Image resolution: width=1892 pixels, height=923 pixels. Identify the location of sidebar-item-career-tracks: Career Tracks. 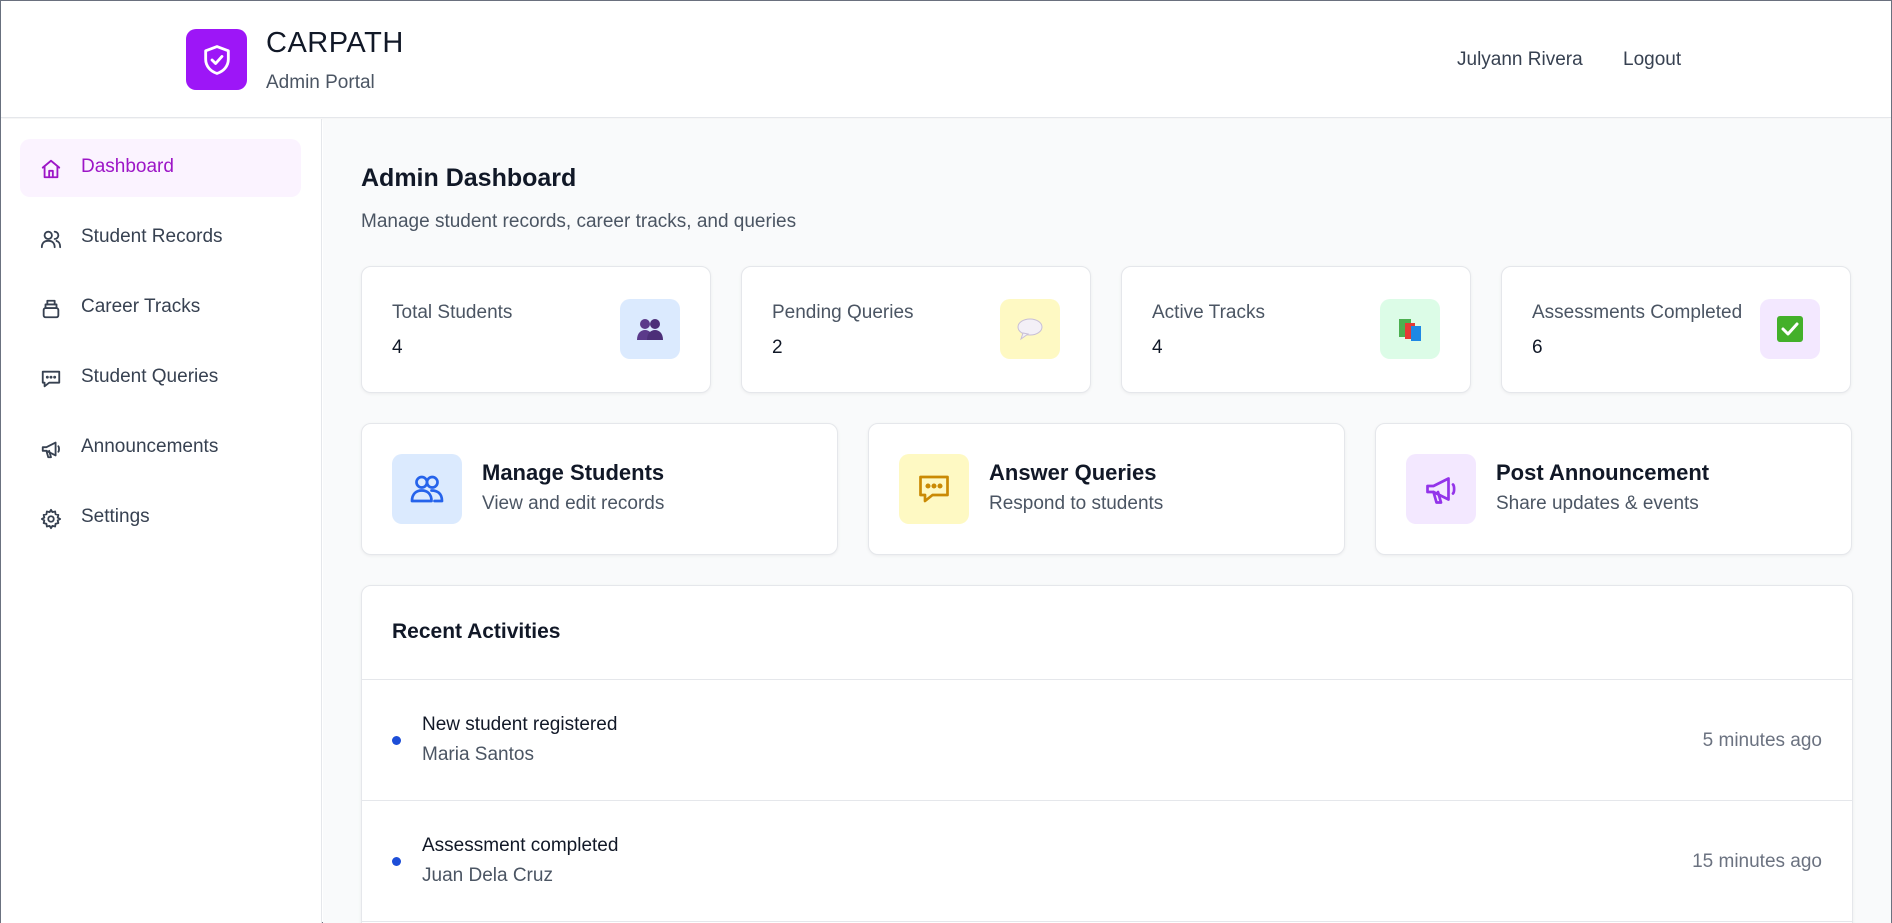
(160, 308).